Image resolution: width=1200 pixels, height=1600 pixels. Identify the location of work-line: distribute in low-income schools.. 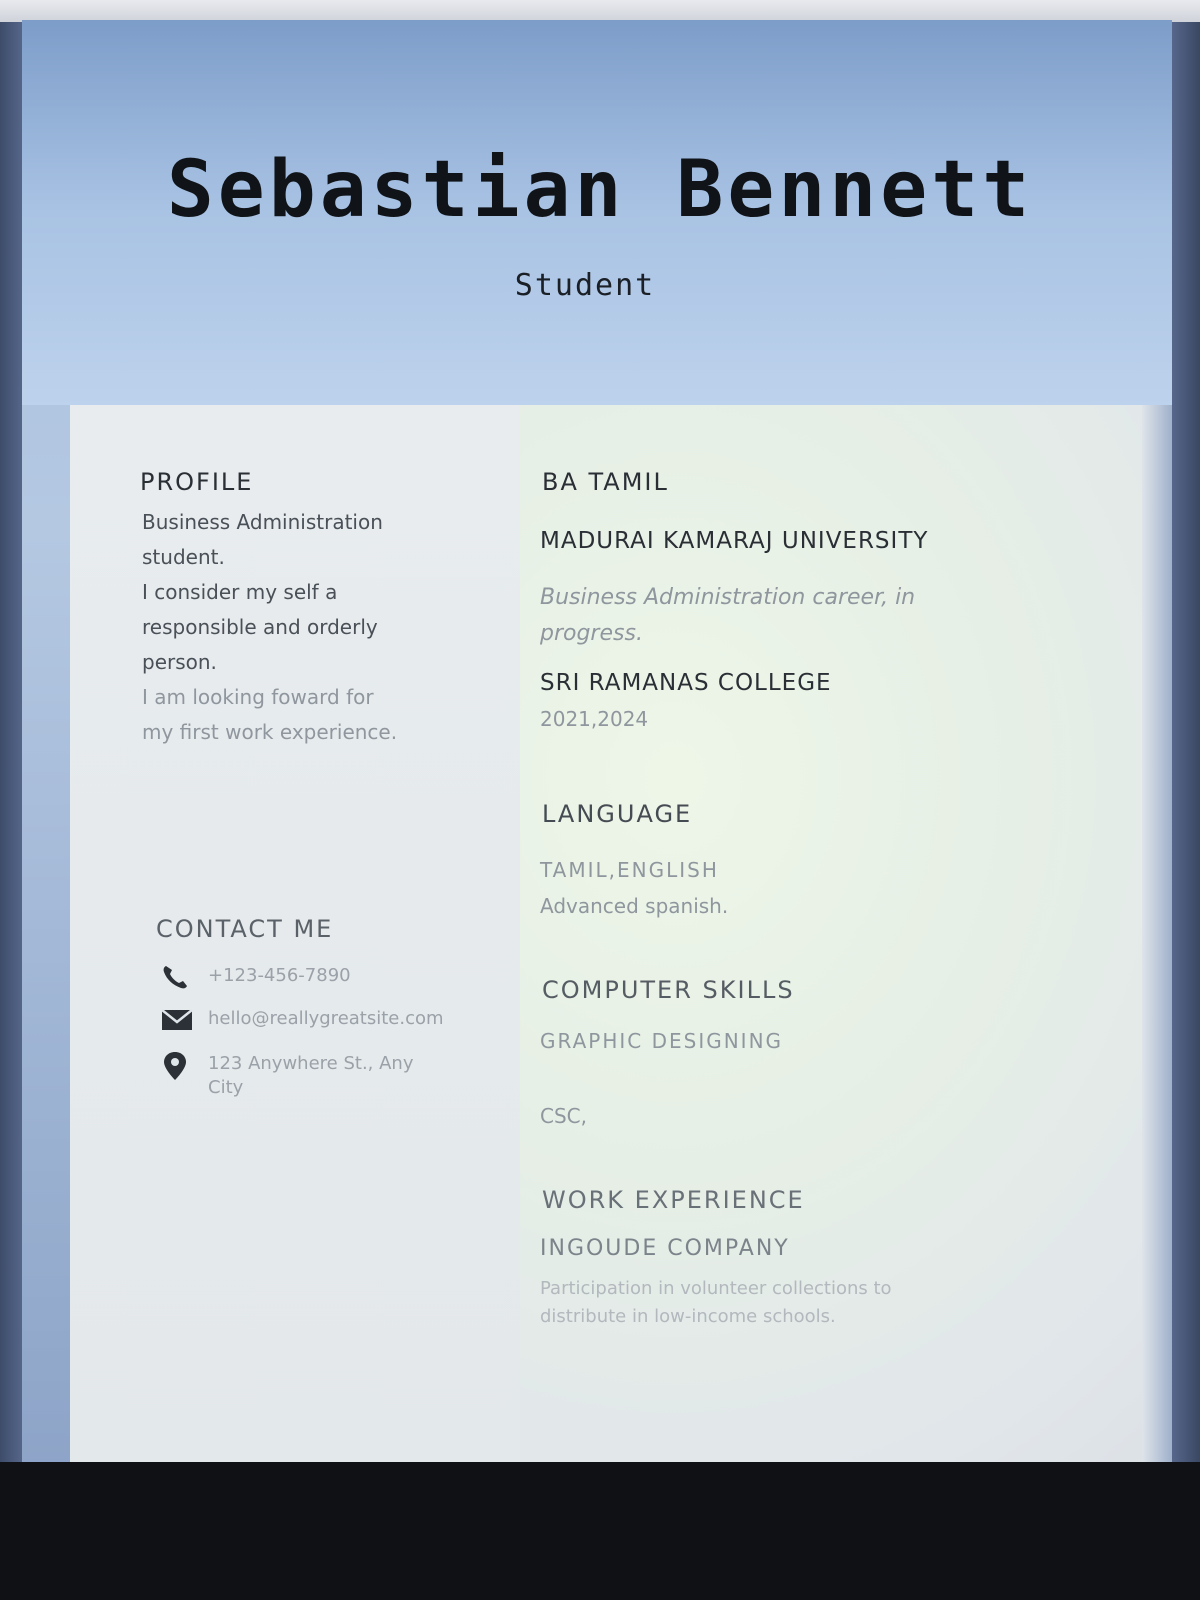
(688, 1316).